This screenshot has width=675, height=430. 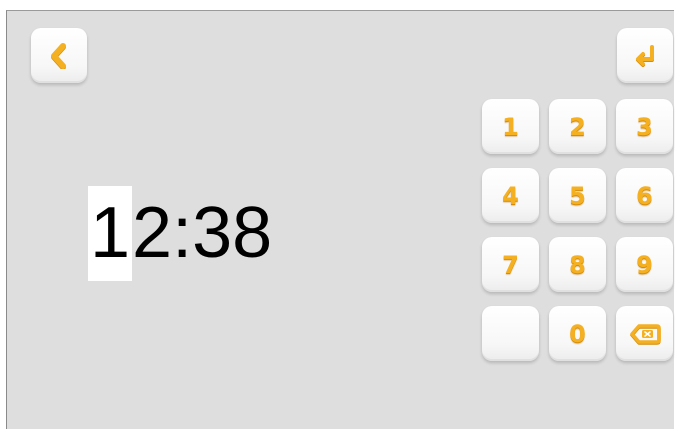 I want to click on key-5: 5, so click(x=577, y=195).